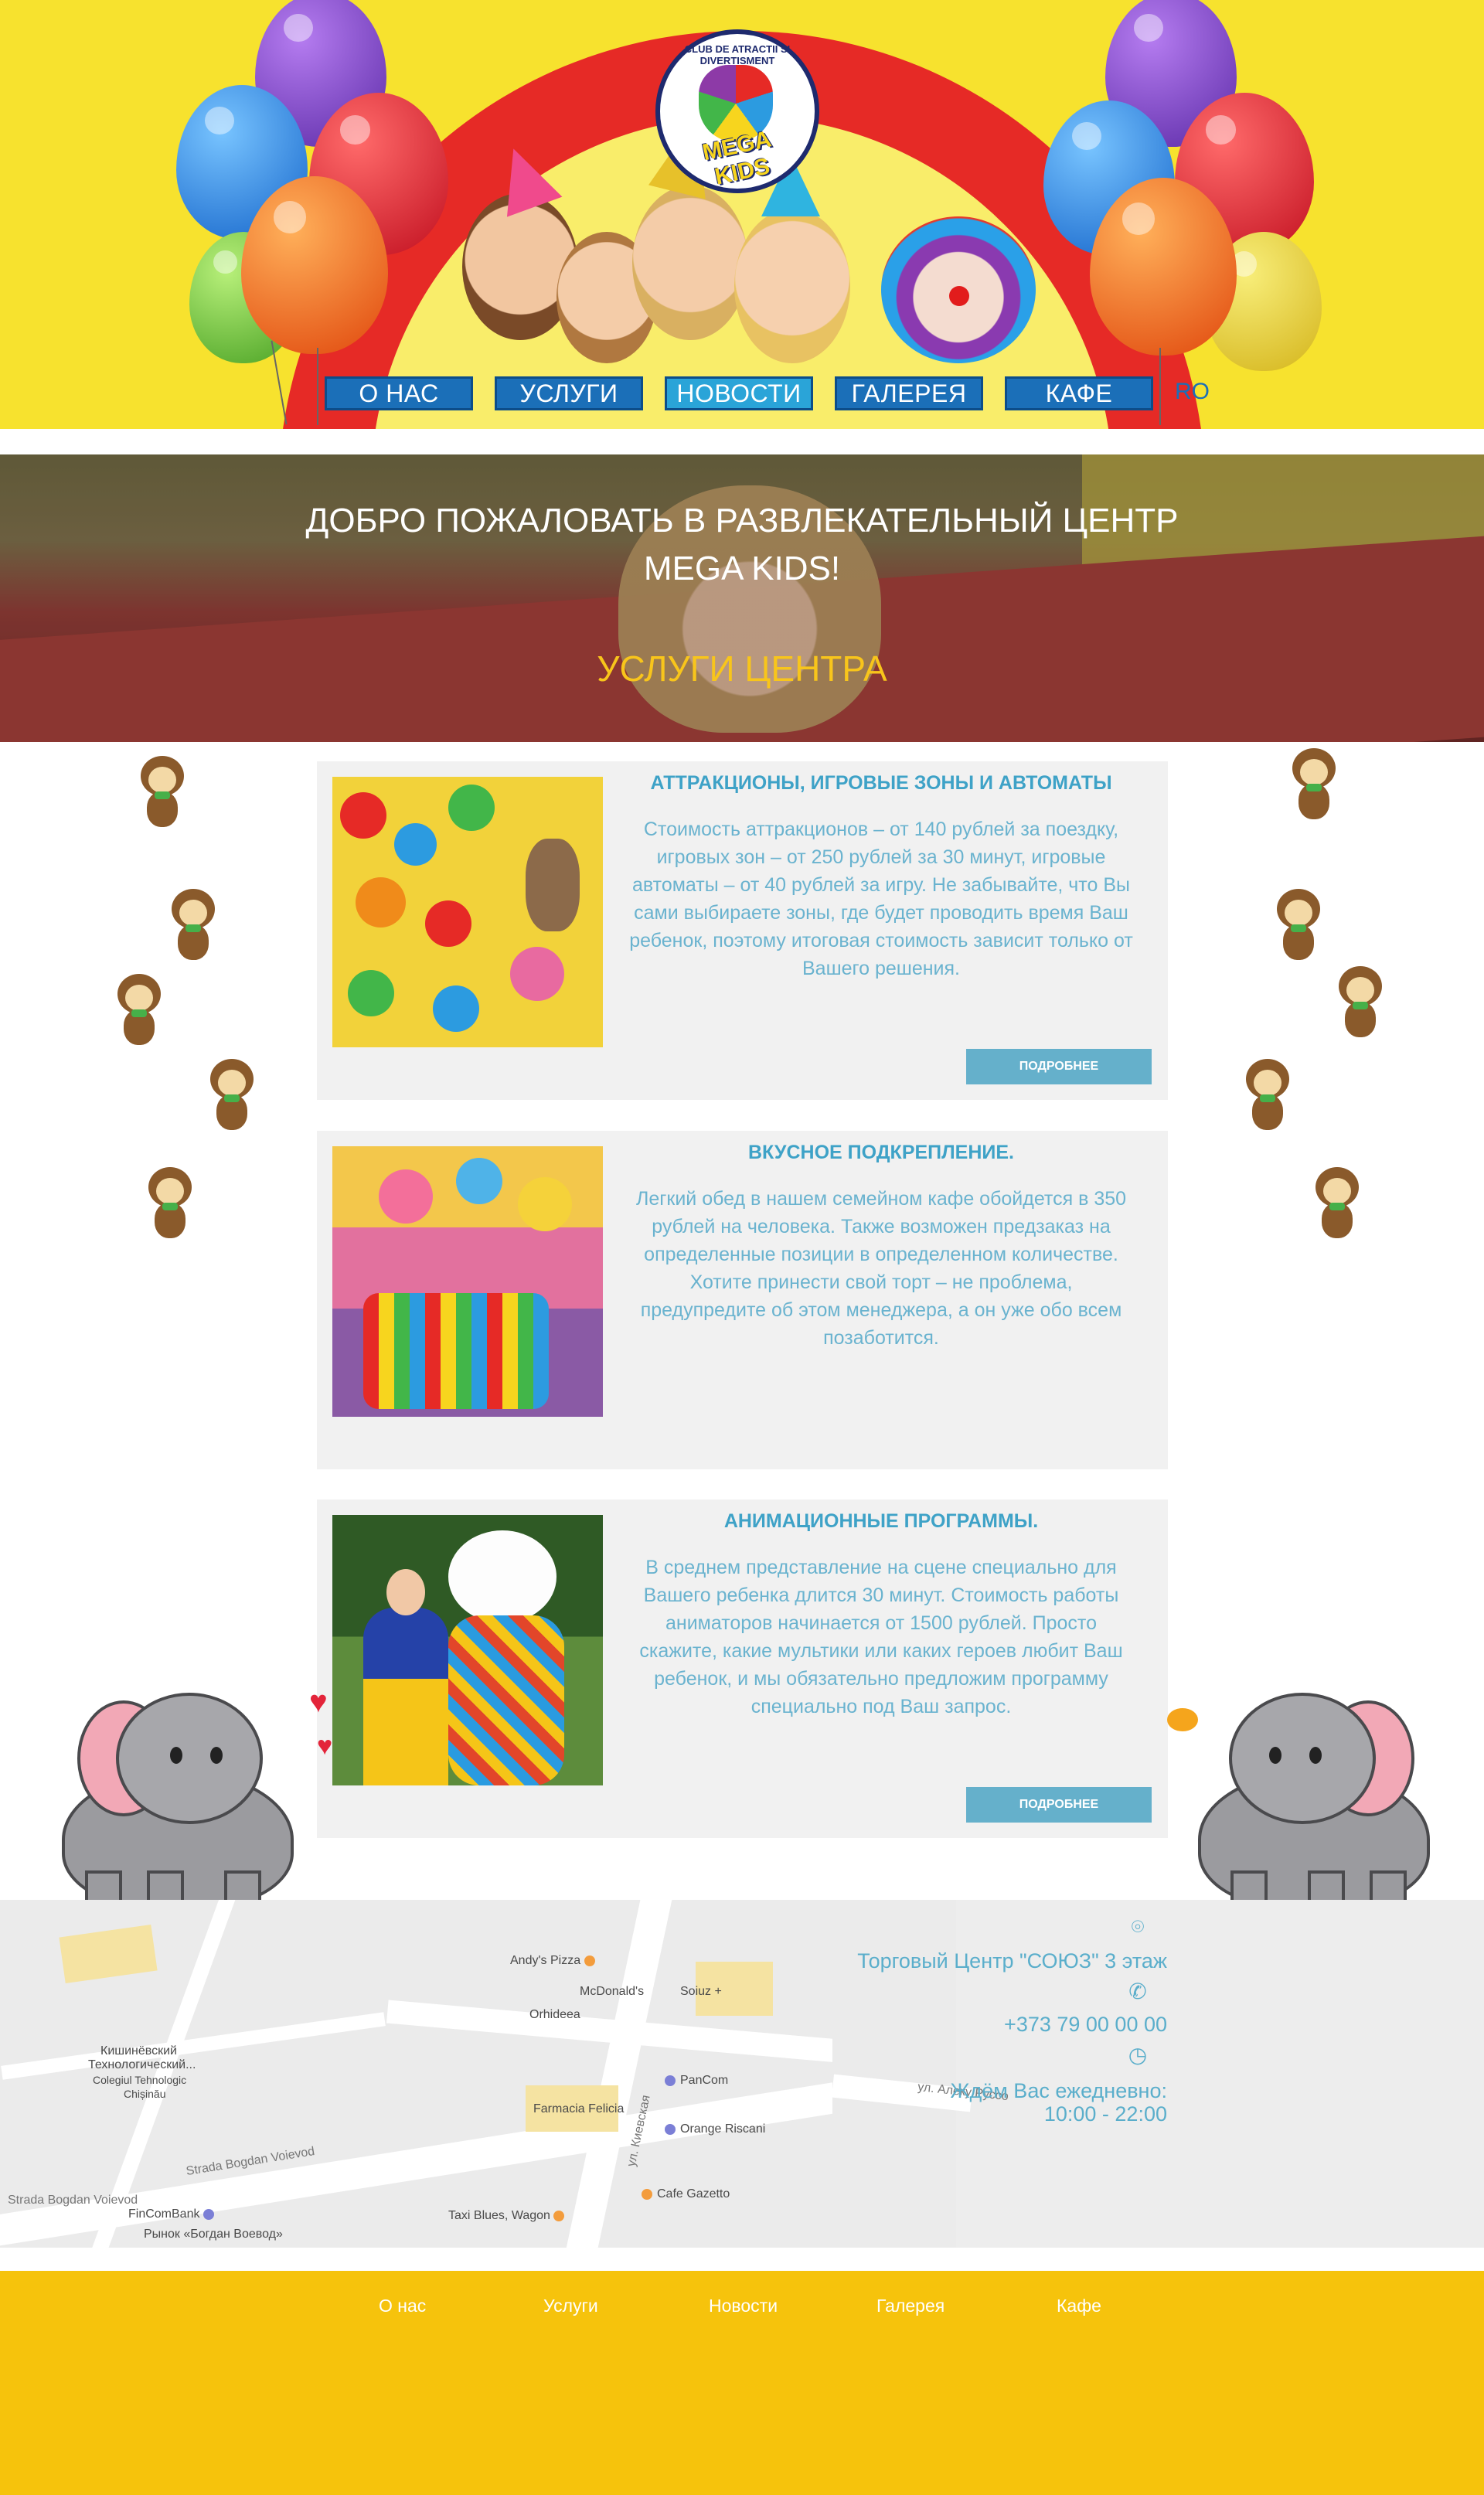 This screenshot has width=1484, height=2495. I want to click on footer-link-about: О нас, so click(402, 2306).